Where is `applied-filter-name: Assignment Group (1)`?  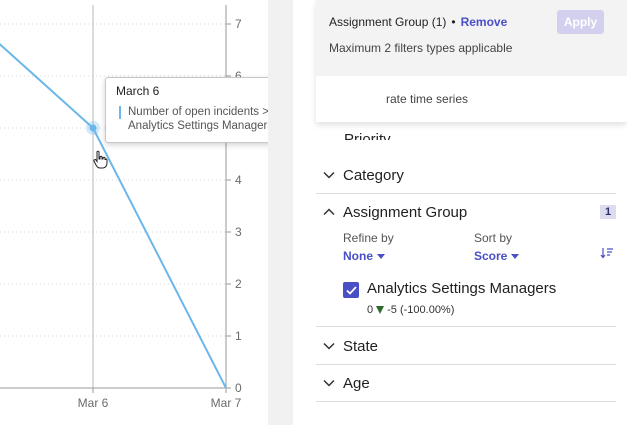
applied-filter-name: Assignment Group (1) is located at coordinates (388, 22).